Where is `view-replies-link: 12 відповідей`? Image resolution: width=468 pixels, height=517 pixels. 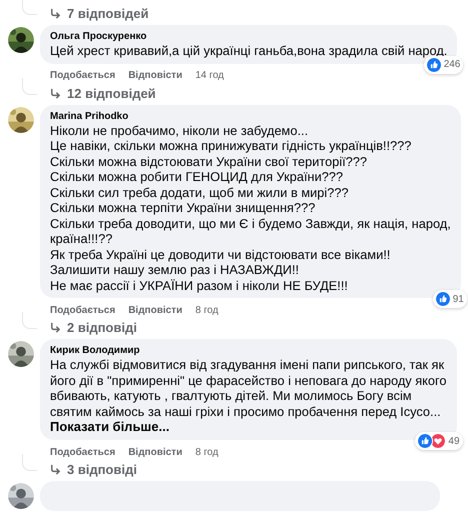
view-replies-link: 12 відповідей is located at coordinates (111, 93).